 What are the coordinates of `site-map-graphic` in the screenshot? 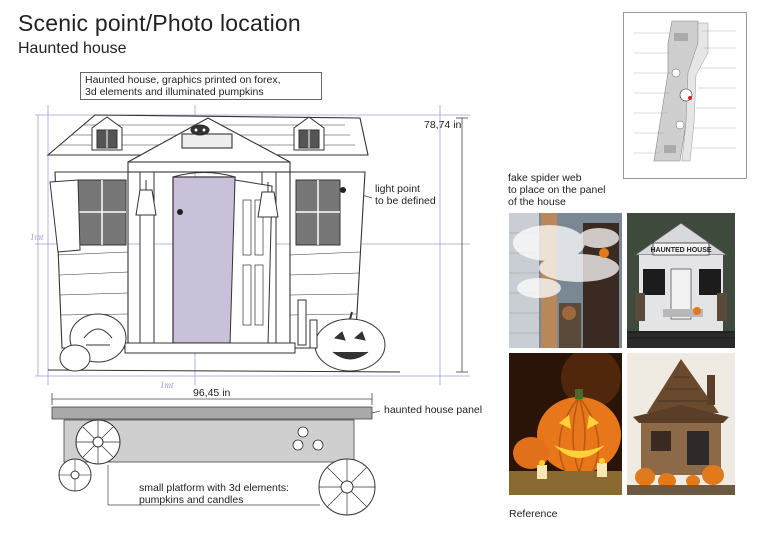 It's located at (685, 91).